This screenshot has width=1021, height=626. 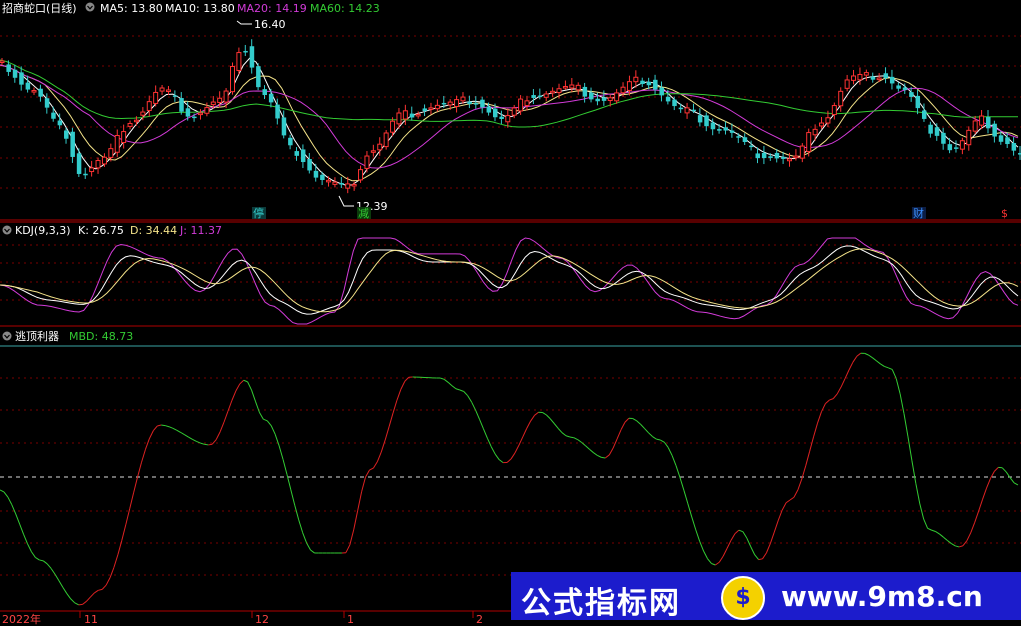 I want to click on mbd-title: 逃顶利器, so click(x=37, y=336).